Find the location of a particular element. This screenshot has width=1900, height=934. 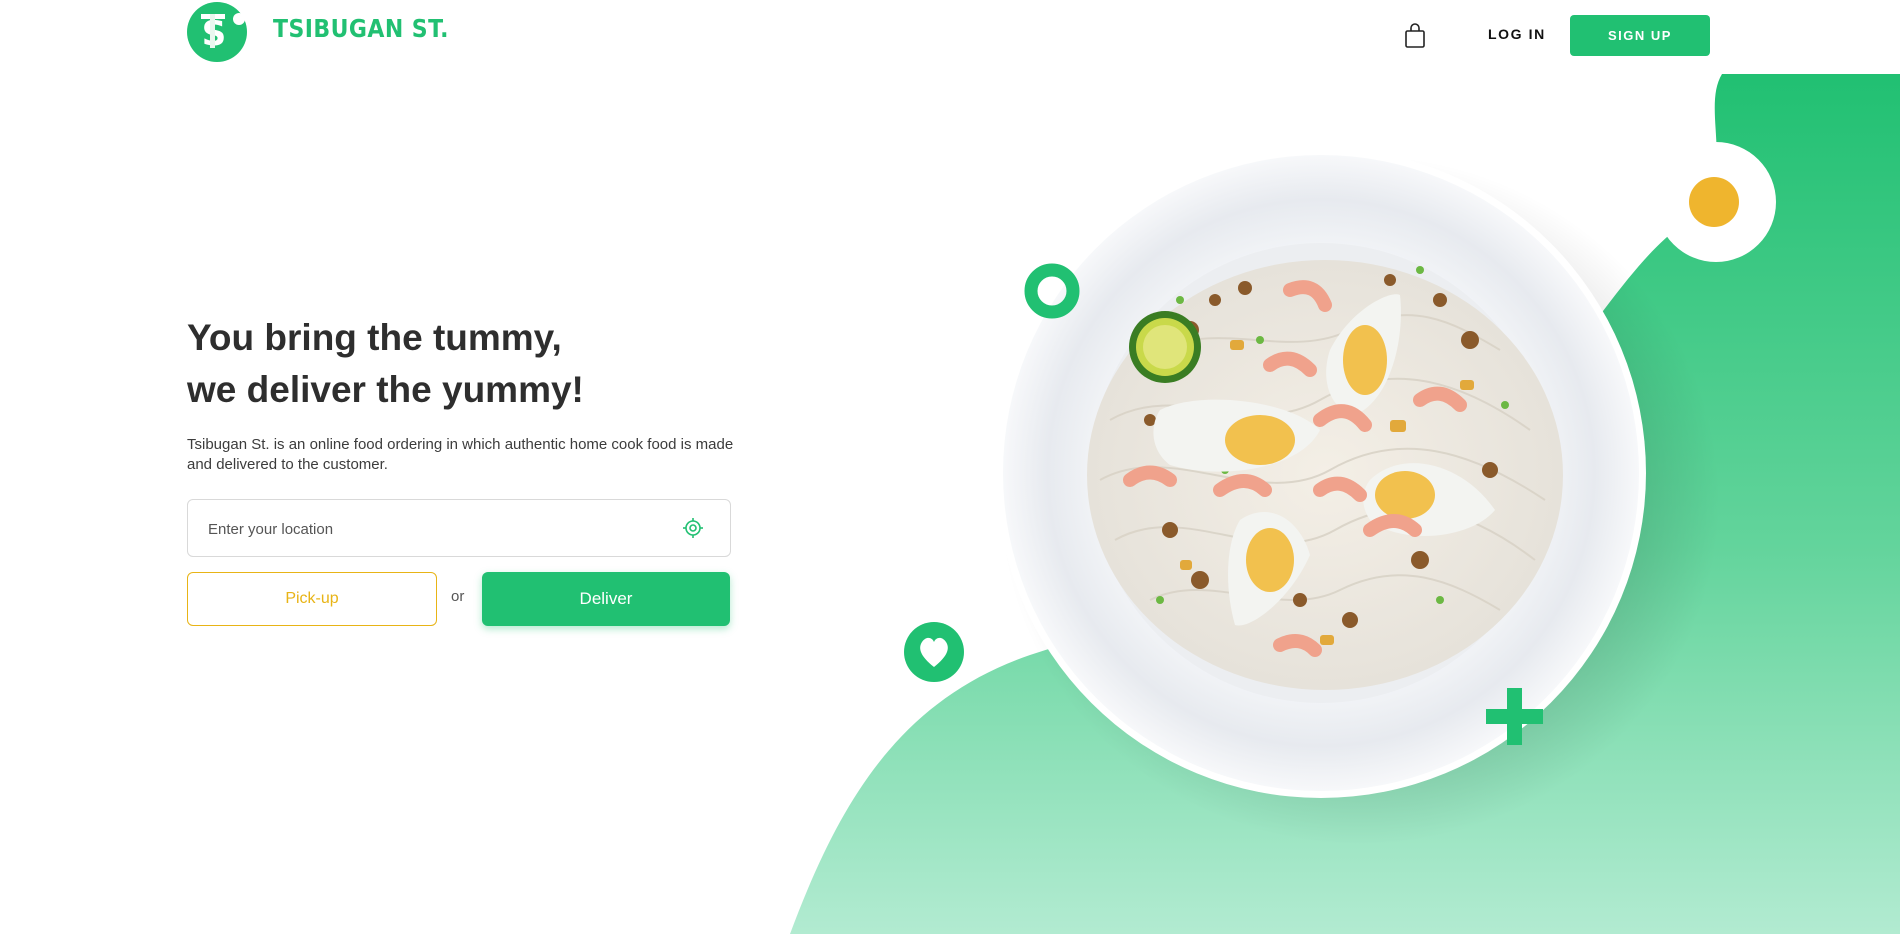

or-separator: or is located at coordinates (458, 596).